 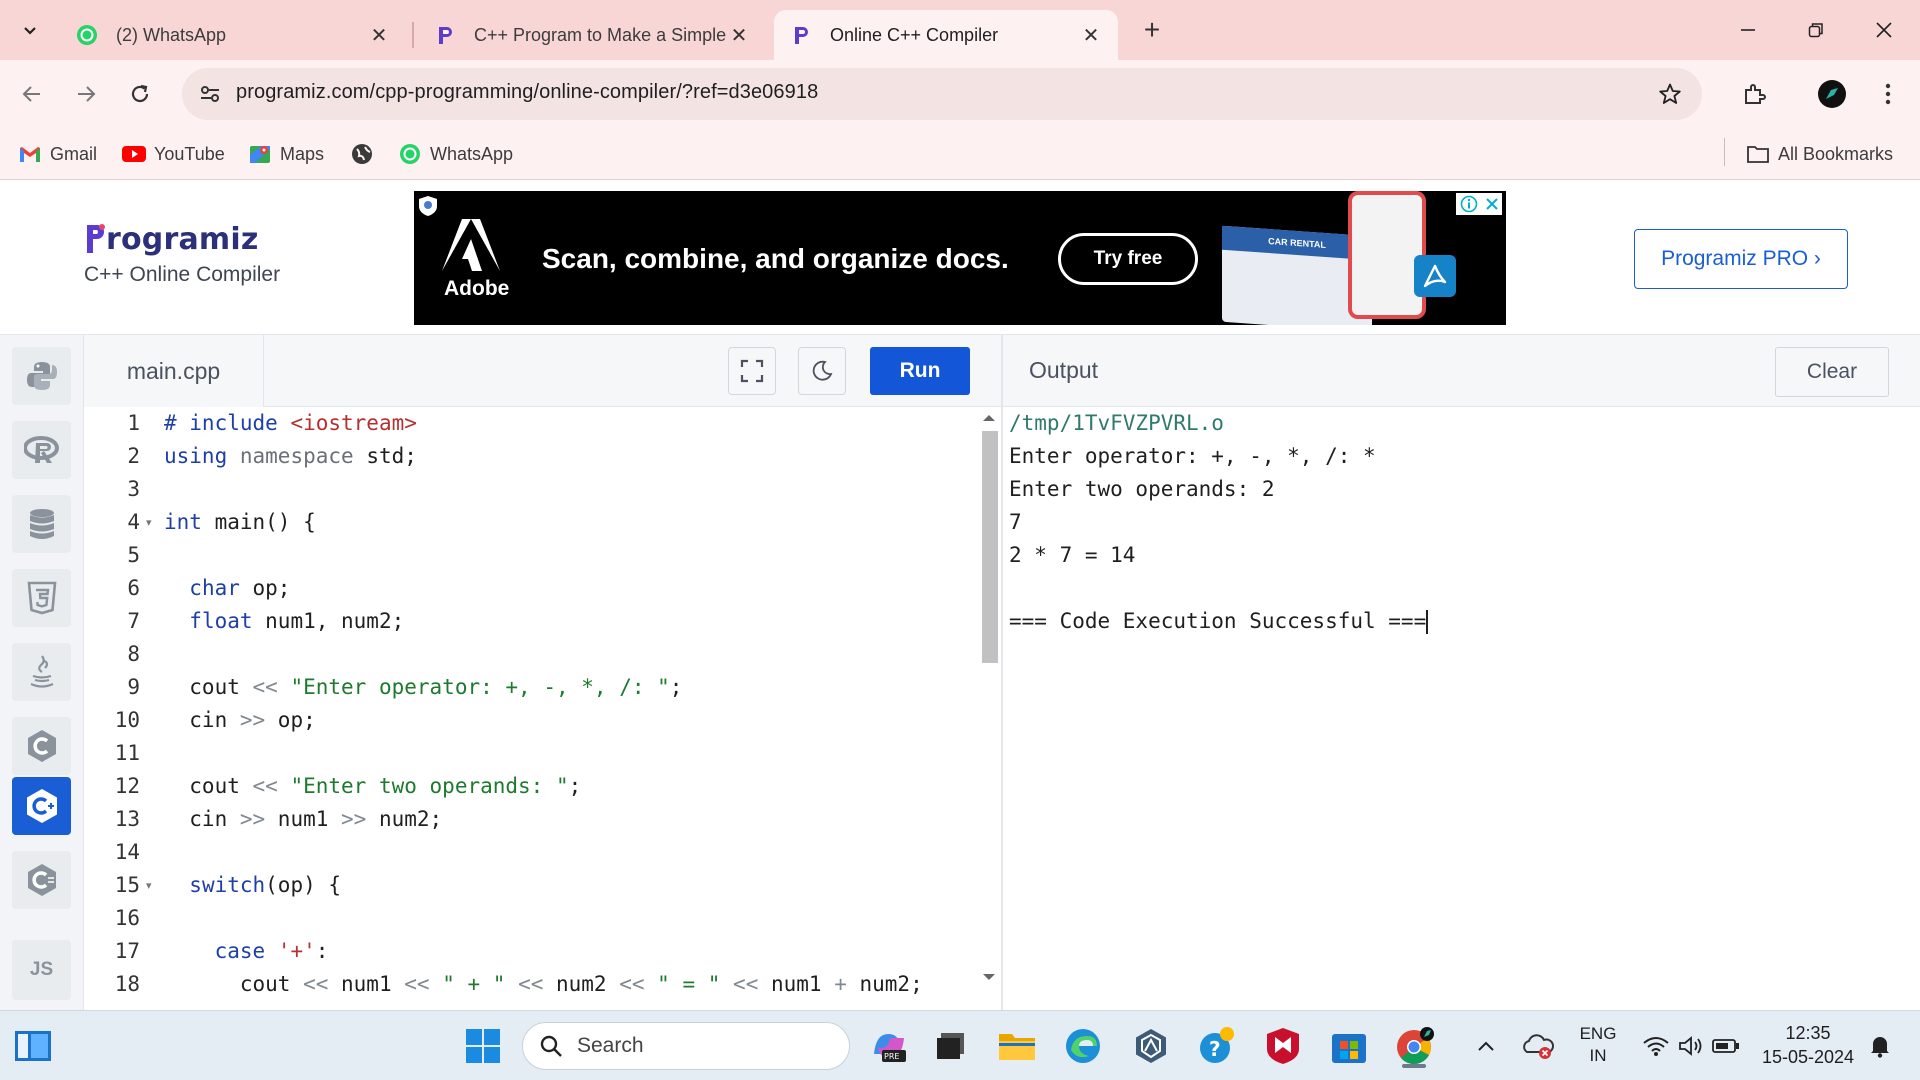 I want to click on mcafee-app, so click(x=1283, y=1046).